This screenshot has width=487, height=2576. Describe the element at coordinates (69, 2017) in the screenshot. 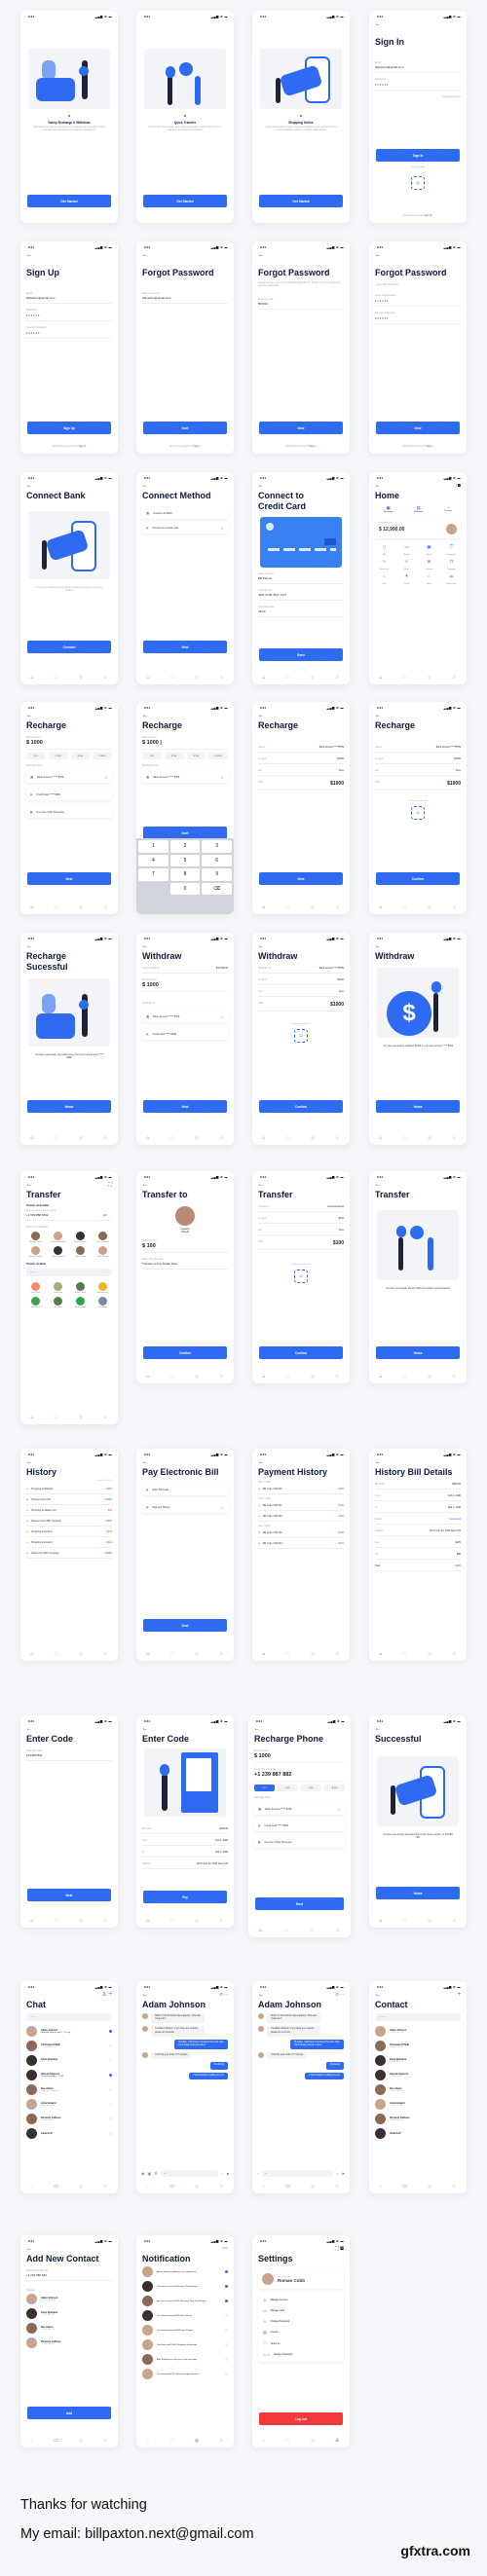

I see `chat-search-input: Search ⚲` at that location.